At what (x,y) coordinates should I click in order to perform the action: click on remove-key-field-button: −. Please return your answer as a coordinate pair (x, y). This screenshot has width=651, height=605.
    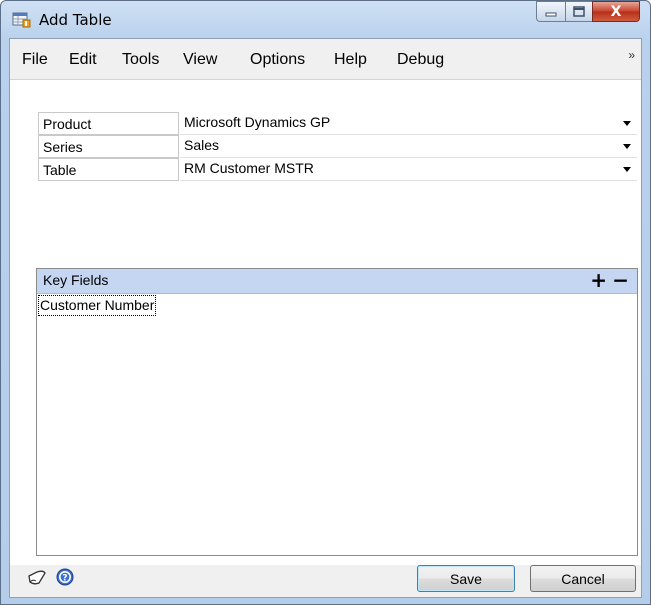
    Looking at the image, I should click on (620, 280).